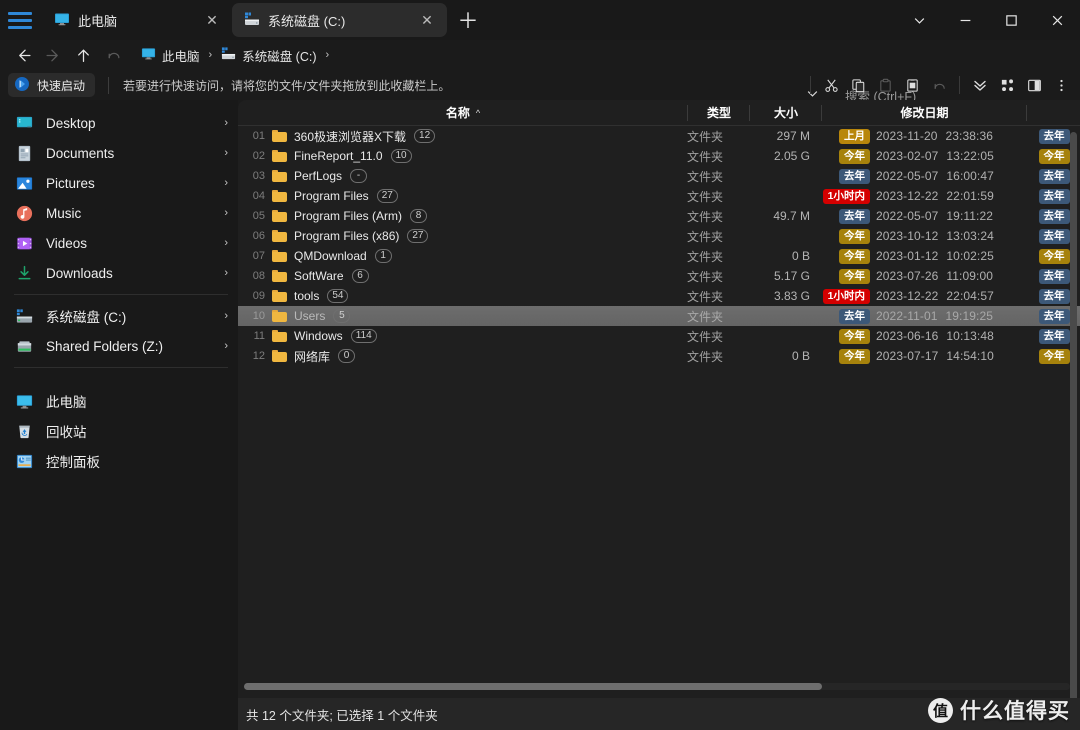 This screenshot has height=730, width=1080. I want to click on chevron-down-icon, so click(919, 20).